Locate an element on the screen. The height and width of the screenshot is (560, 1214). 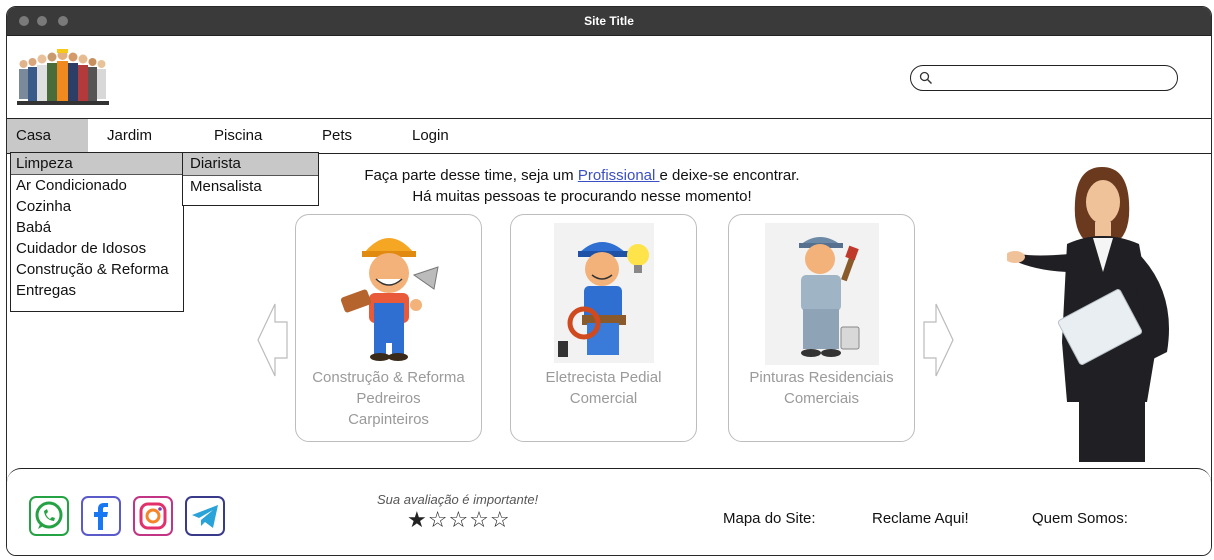
nav-item-casa: Casa is located at coordinates (47, 136).